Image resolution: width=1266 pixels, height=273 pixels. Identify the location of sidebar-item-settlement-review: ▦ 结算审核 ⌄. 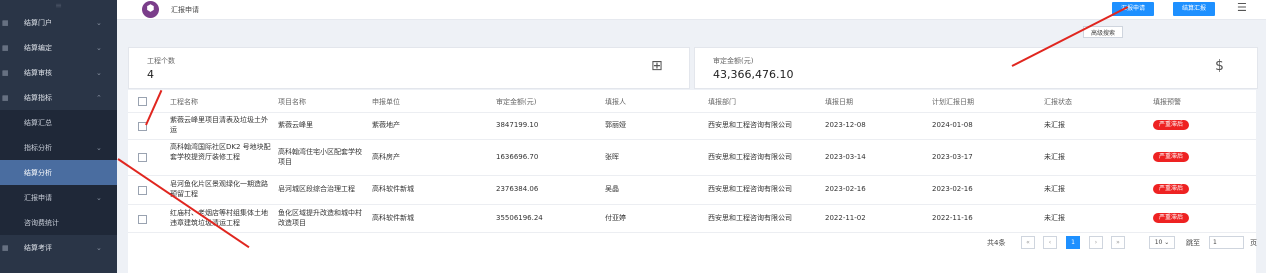
(58, 72).